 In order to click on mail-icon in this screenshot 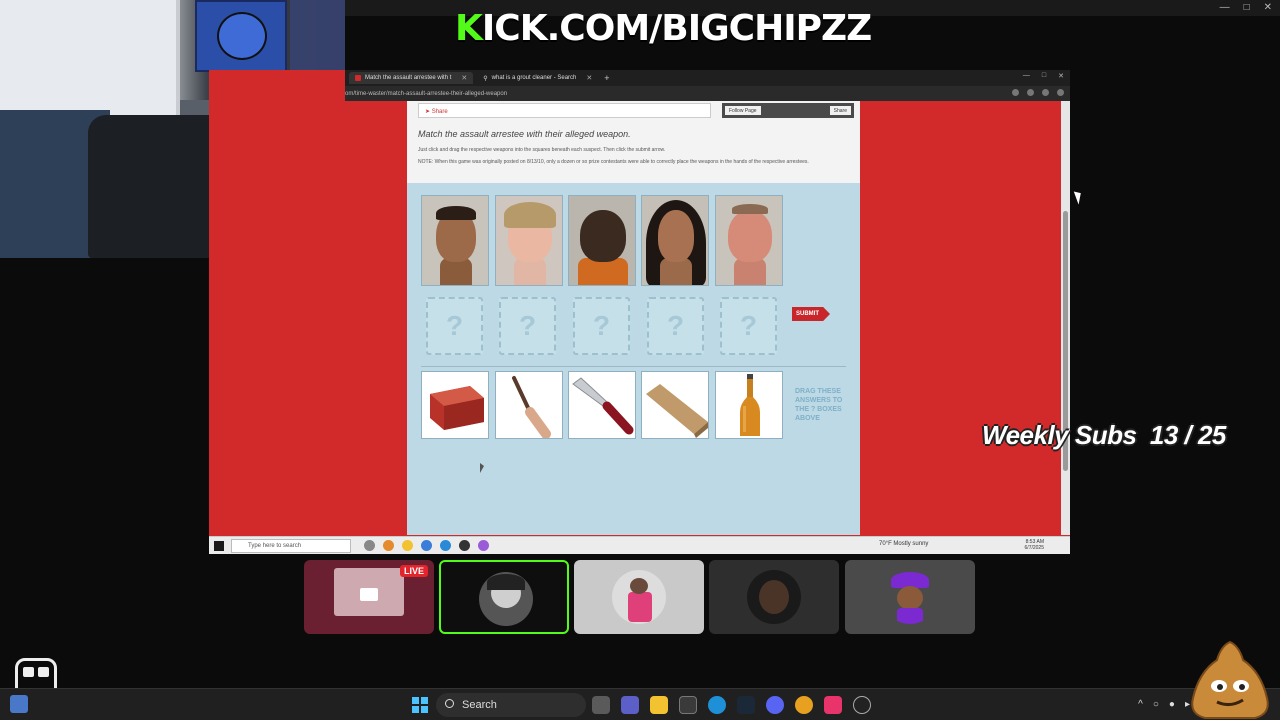, I will do `click(426, 545)`.